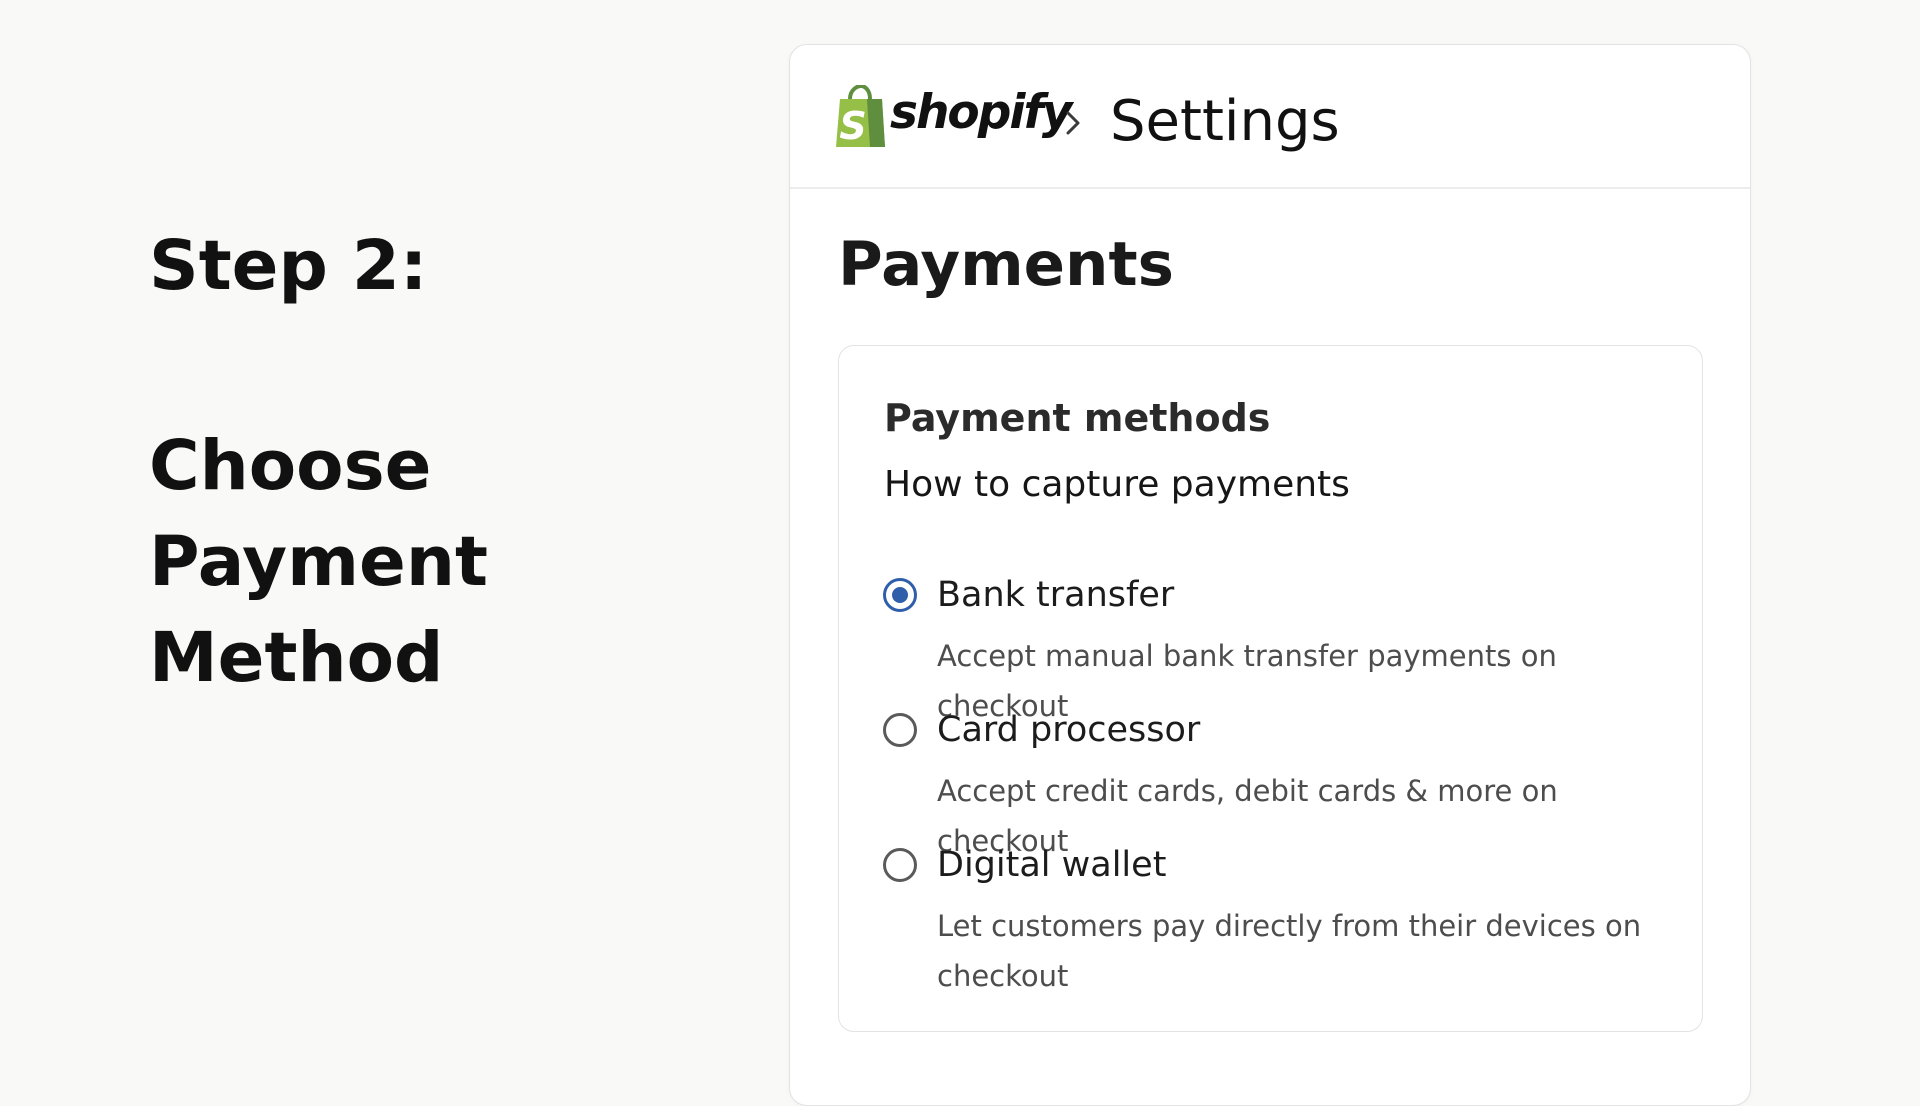  Describe the element at coordinates (1077, 418) in the screenshot. I see `card-title: Payment methods` at that location.